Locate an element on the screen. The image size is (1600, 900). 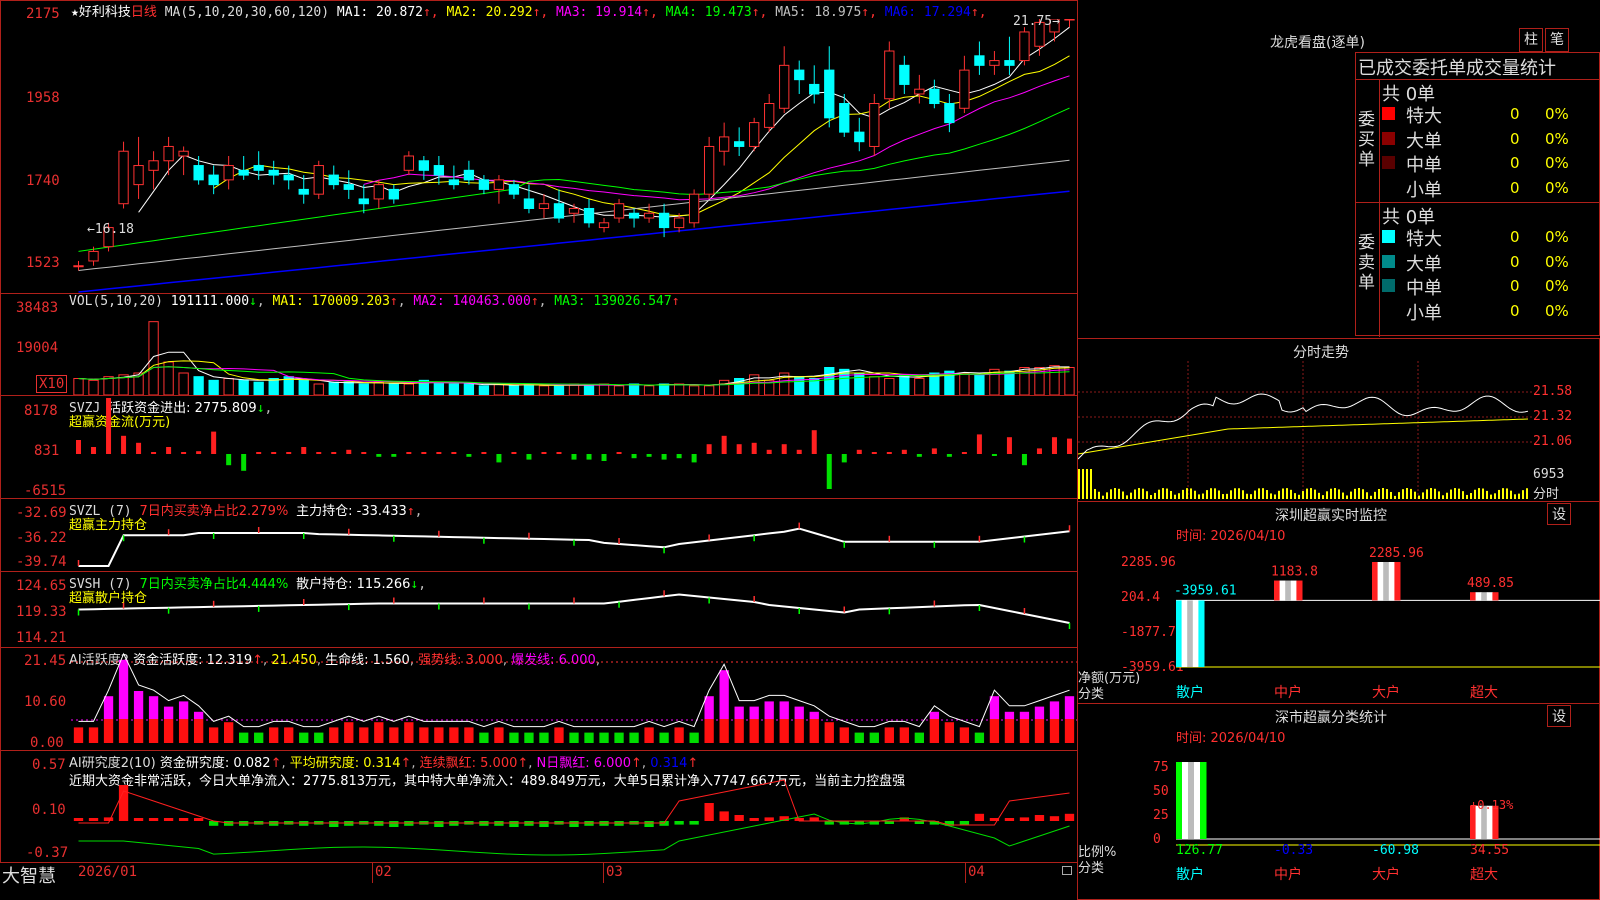
ai-activity-chart is located at coordinates (574, 699).